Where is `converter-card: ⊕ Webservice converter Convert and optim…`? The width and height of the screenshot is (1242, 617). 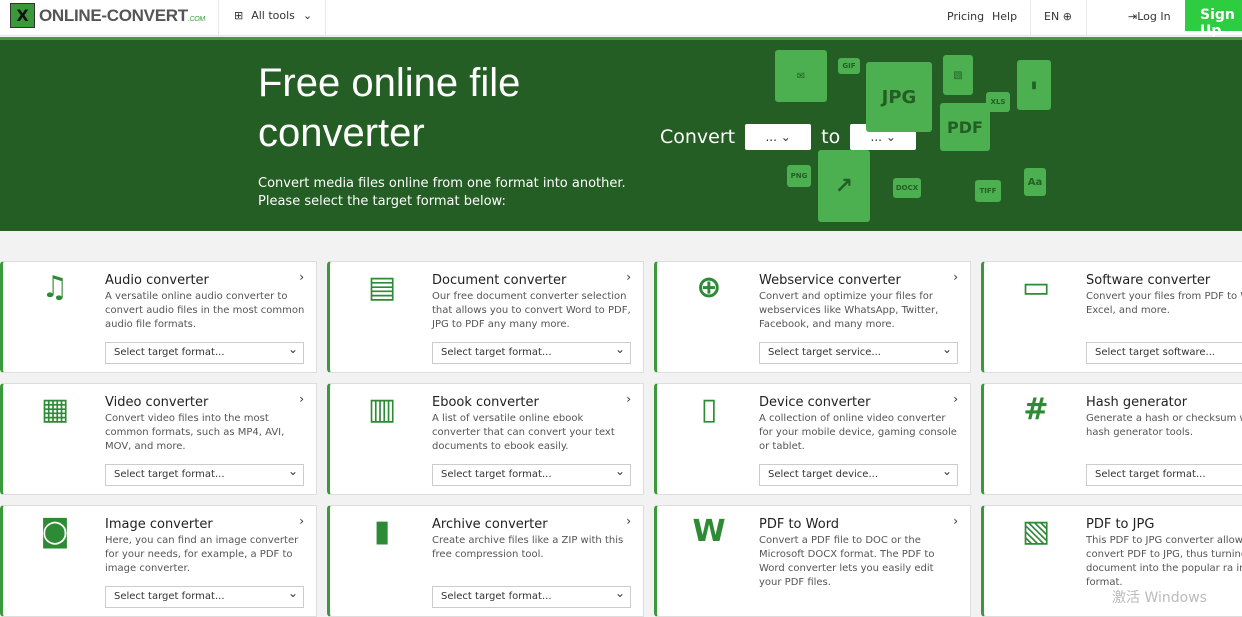 converter-card: ⊕ Webservice converter Convert and optim… is located at coordinates (812, 317).